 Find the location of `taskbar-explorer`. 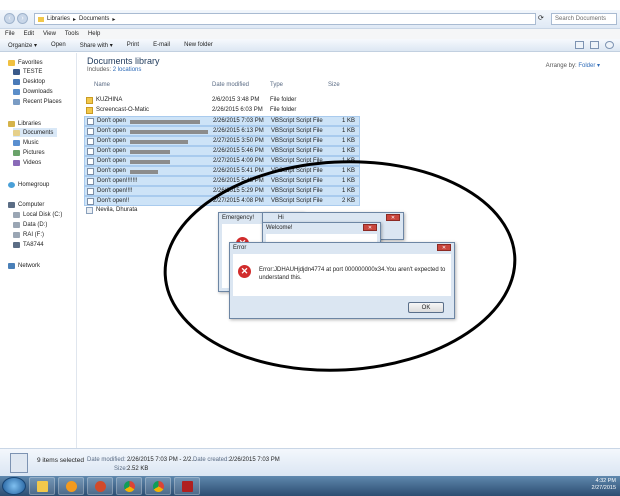

taskbar-explorer is located at coordinates (42, 486).